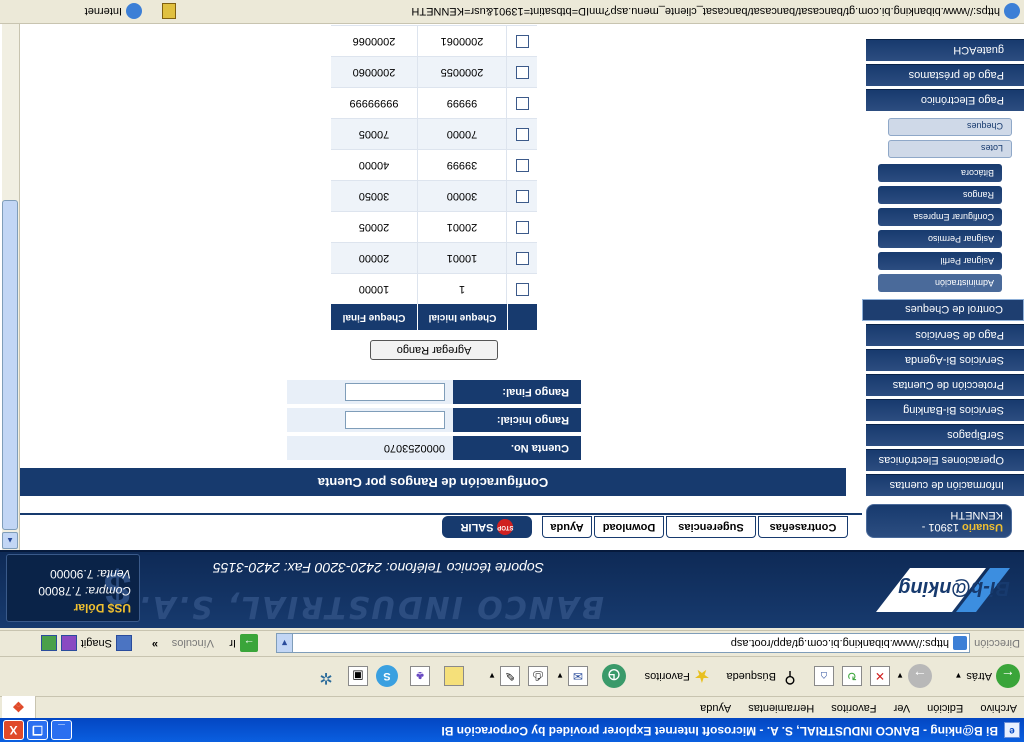 The width and height of the screenshot is (1024, 742). What do you see at coordinates (803, 527) in the screenshot?
I see `tab-contrasenas: Contraseñas` at bounding box center [803, 527].